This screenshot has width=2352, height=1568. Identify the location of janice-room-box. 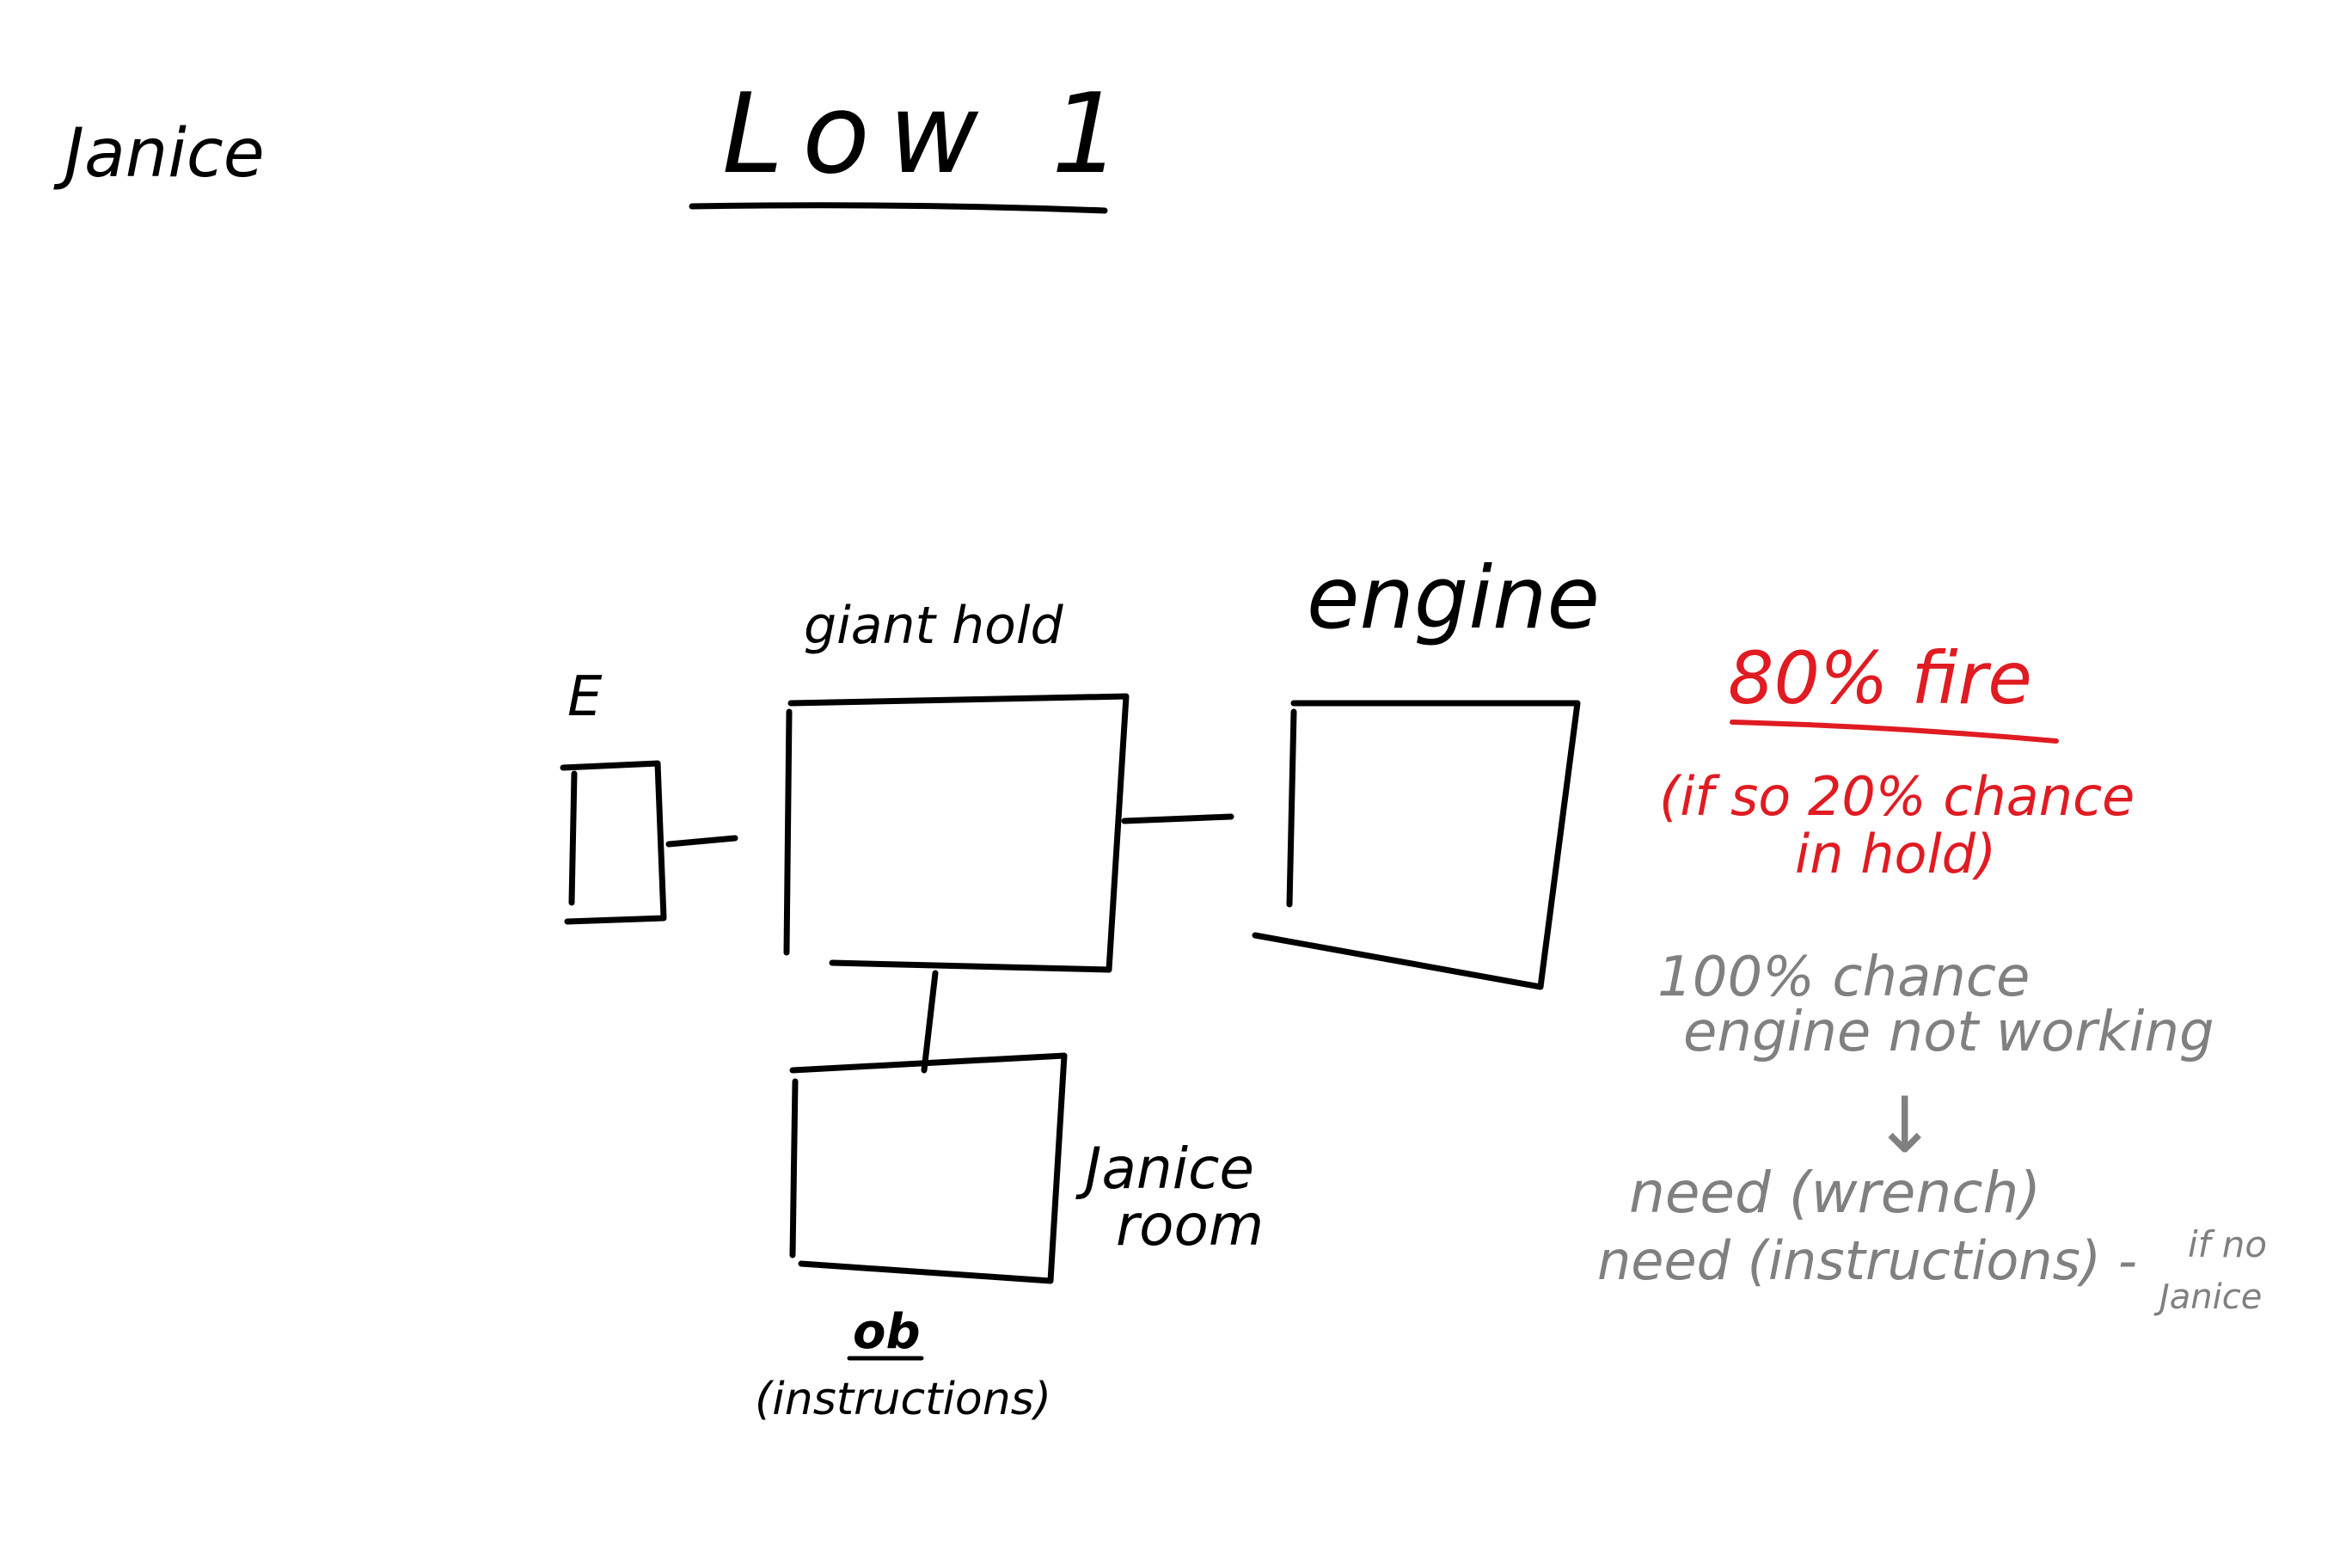
(928, 1168).